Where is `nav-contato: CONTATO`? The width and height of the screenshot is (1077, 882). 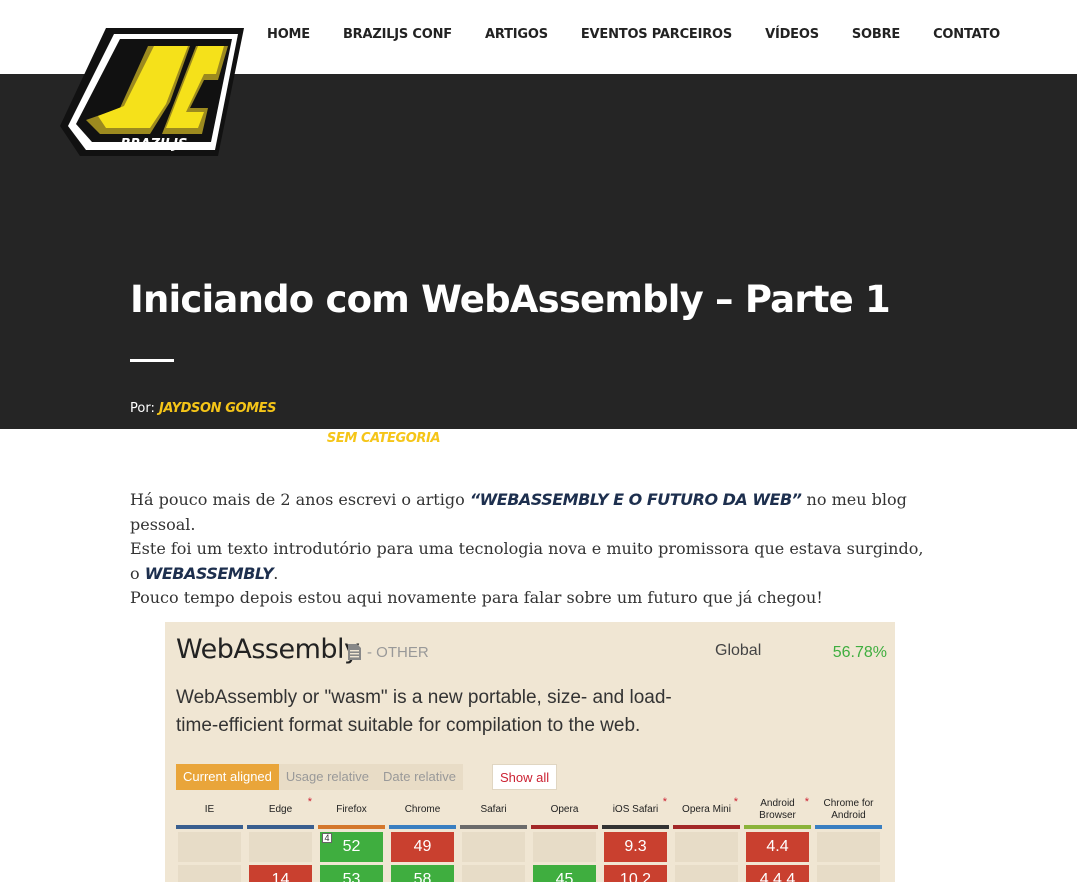 nav-contato: CONTATO is located at coordinates (966, 34).